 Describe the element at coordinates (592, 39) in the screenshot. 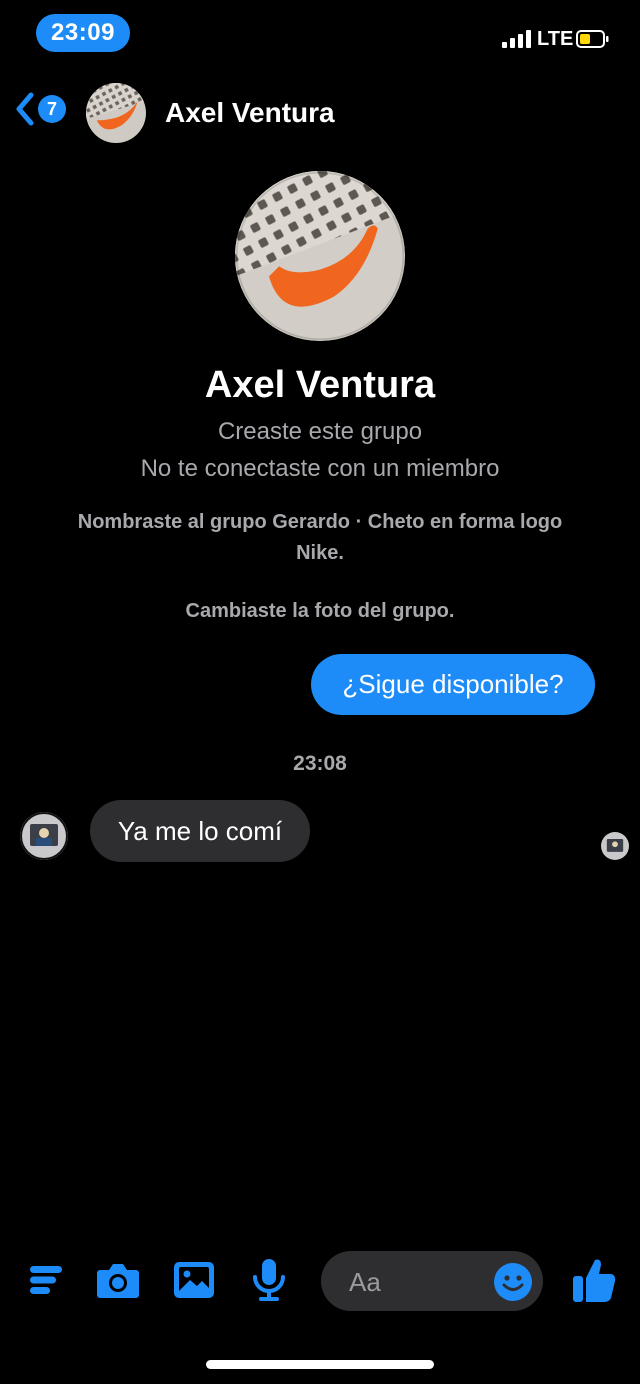

I see `battery-icon` at that location.